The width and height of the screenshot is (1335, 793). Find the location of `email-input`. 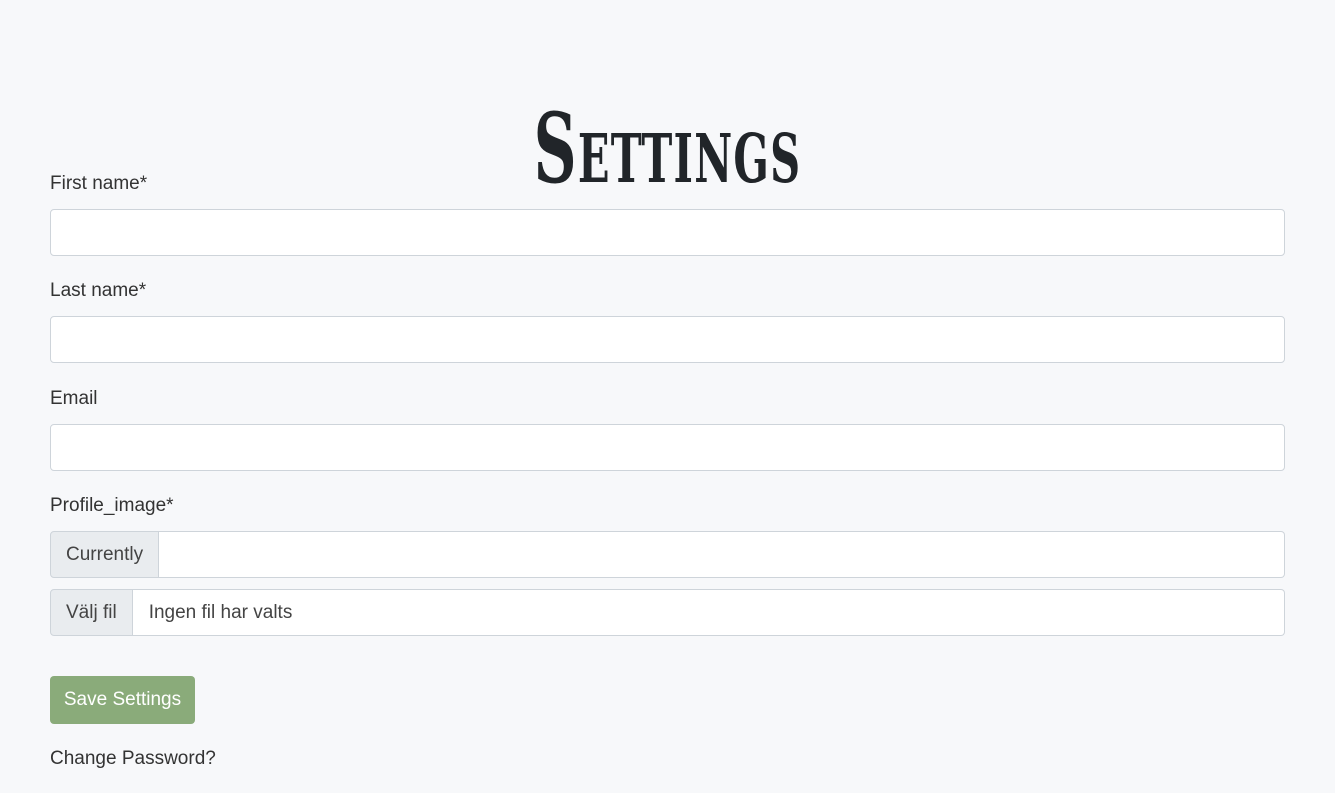

email-input is located at coordinates (667, 447).